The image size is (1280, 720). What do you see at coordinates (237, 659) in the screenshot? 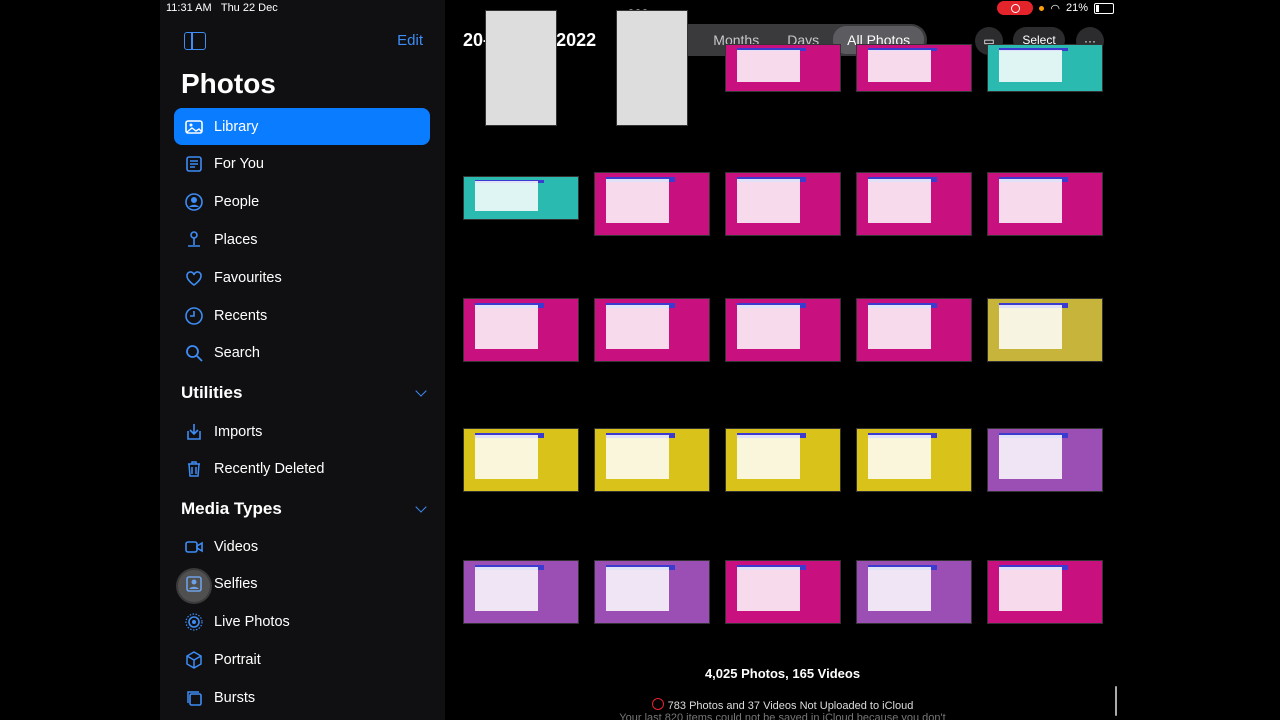
I see `sidebar-item-label: Portrait` at bounding box center [237, 659].